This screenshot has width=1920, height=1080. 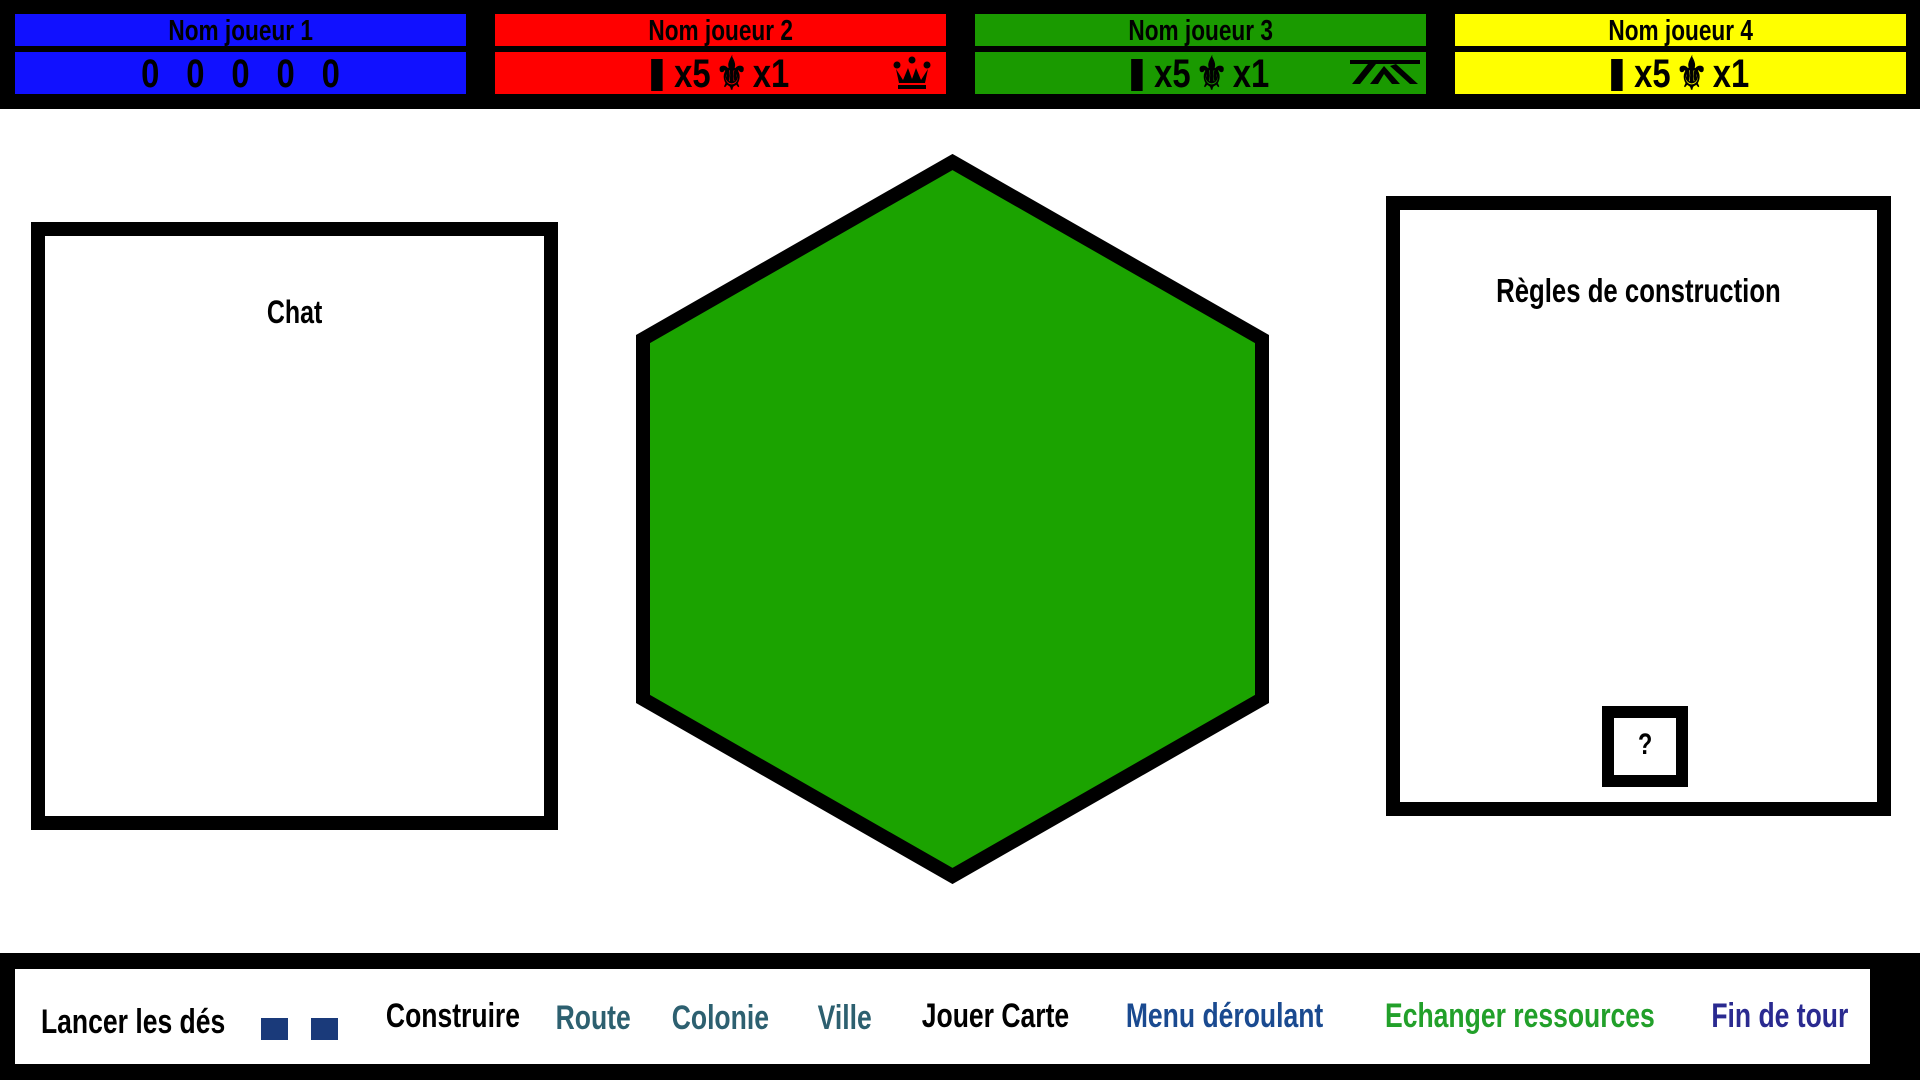 What do you see at coordinates (1172, 74) in the screenshot?
I see `player-3-card-count: x5` at bounding box center [1172, 74].